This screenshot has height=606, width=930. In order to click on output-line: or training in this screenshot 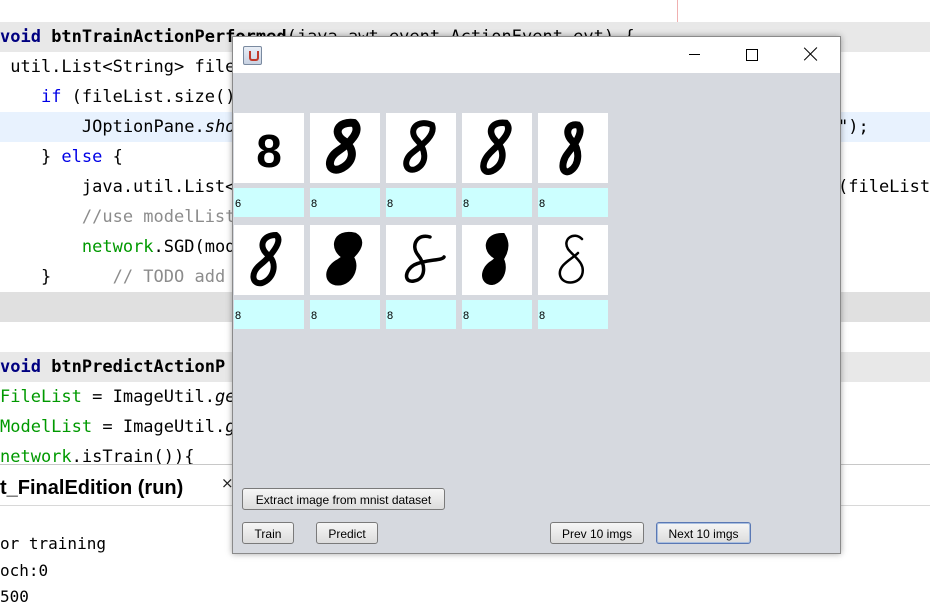, I will do `click(53, 543)`.